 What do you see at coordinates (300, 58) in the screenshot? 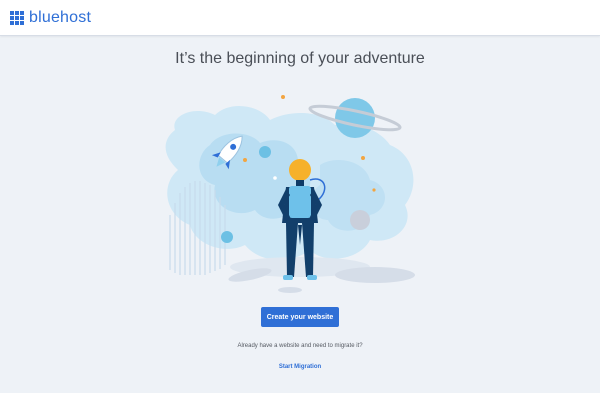
I see `page-title: It’s the beginning of your adventure` at bounding box center [300, 58].